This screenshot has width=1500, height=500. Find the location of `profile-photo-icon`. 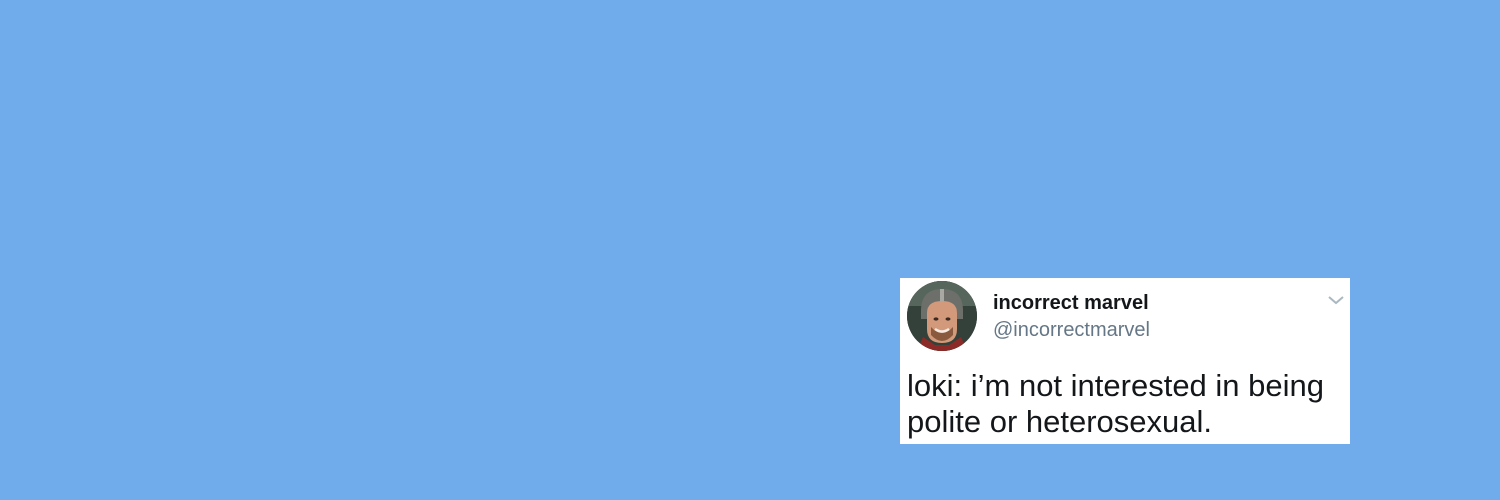

profile-photo-icon is located at coordinates (942, 316).